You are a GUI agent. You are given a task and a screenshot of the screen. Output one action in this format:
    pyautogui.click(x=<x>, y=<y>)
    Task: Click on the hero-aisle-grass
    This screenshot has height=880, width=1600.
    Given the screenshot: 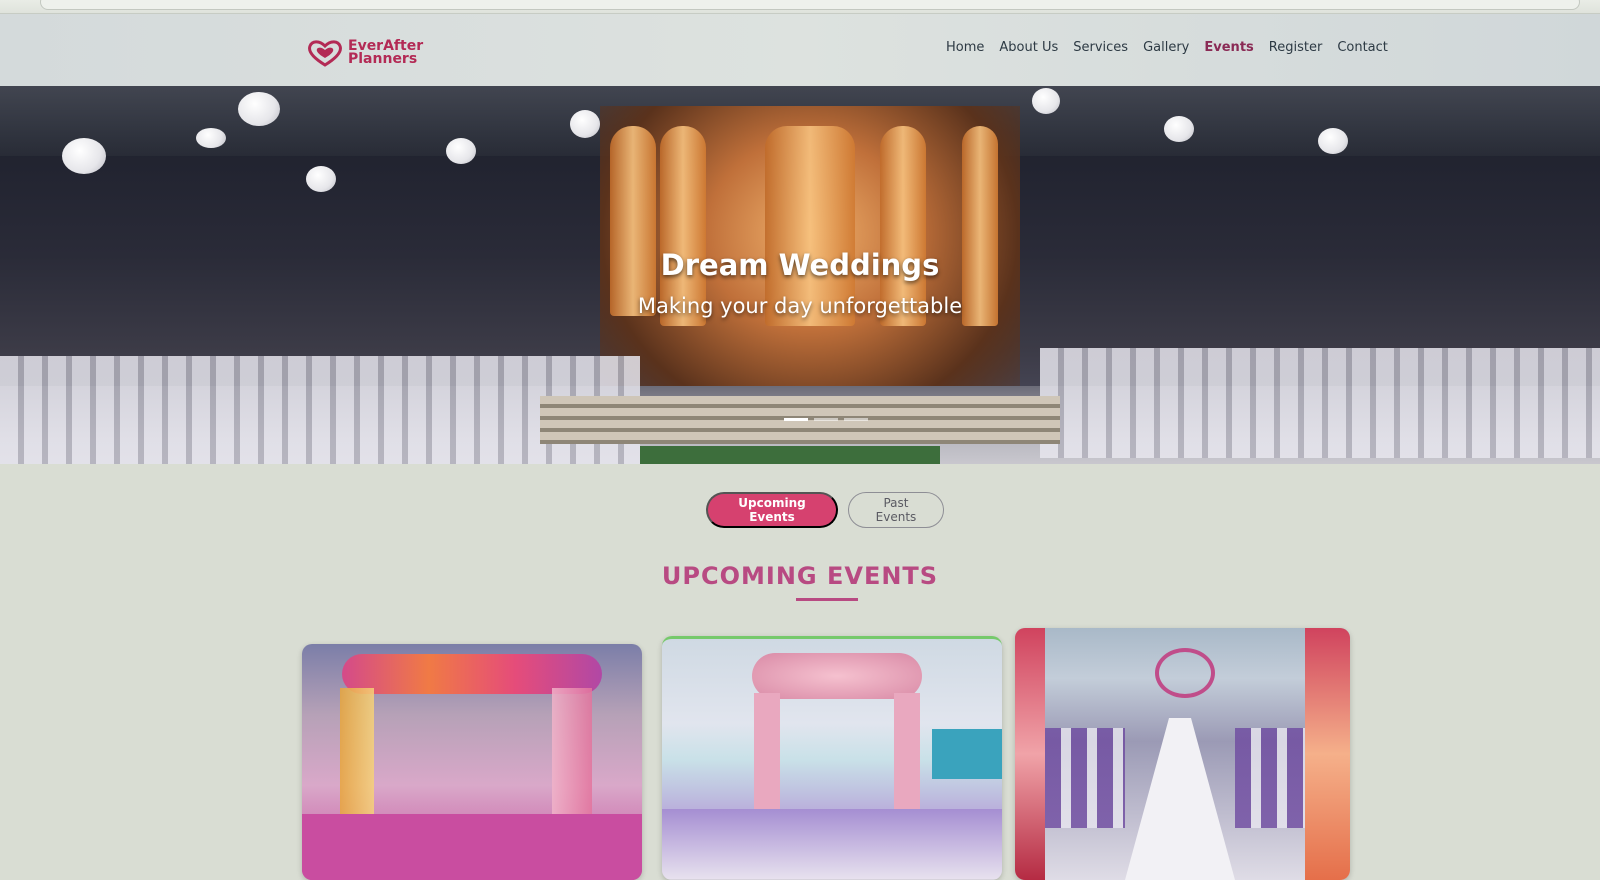 What is the action you would take?
    pyautogui.click(x=790, y=455)
    